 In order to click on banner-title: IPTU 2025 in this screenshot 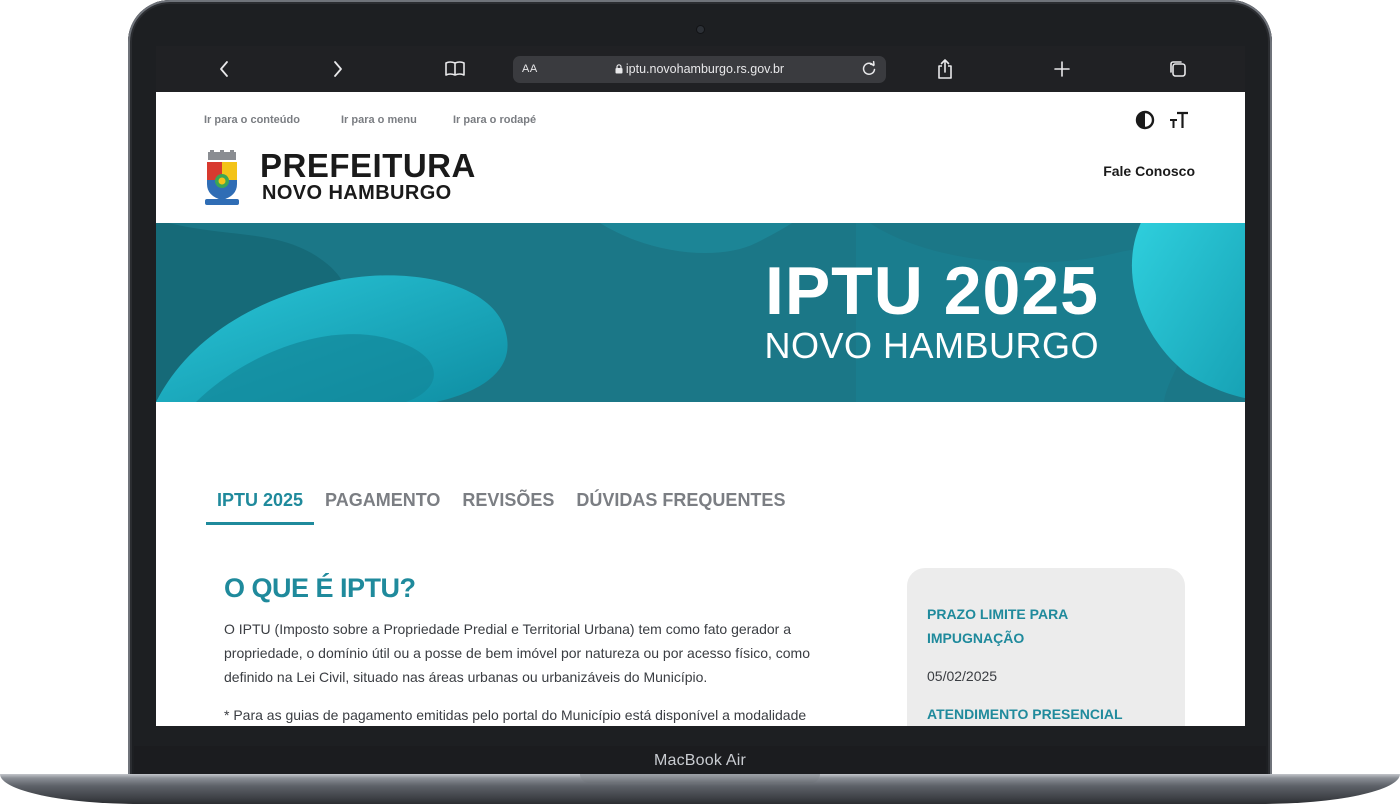, I will do `click(931, 291)`.